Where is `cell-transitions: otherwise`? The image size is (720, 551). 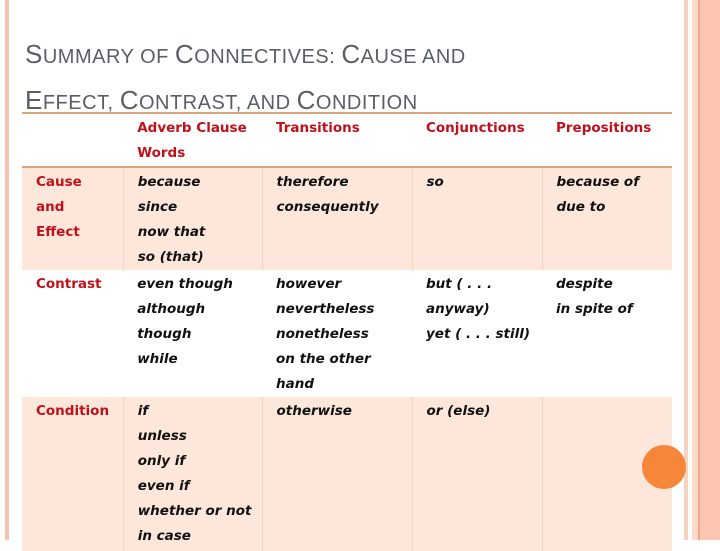
cell-transitions: otherwise is located at coordinates (336, 474).